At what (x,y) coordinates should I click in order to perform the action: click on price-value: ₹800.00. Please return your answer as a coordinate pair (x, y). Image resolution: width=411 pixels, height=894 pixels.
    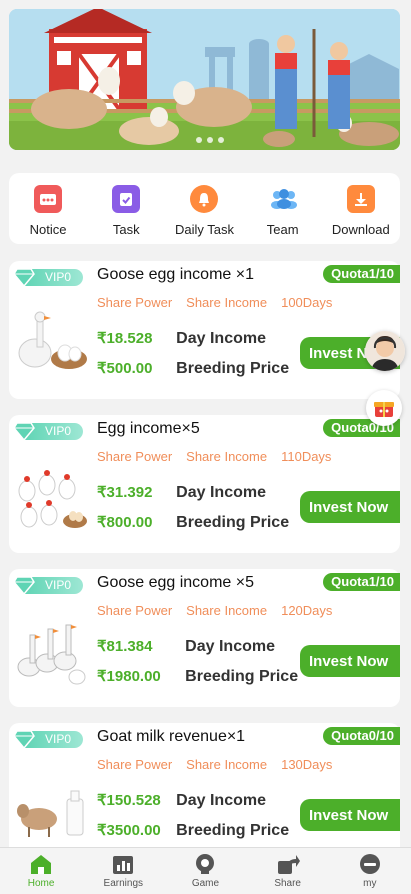
    Looking at the image, I should click on (125, 522).